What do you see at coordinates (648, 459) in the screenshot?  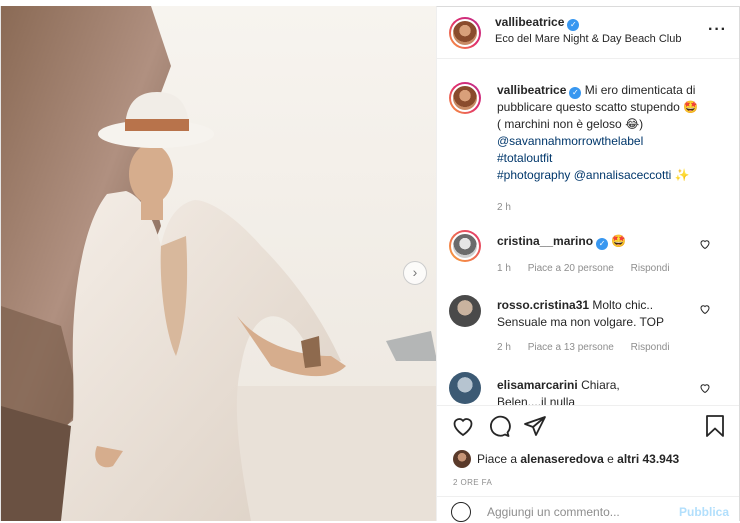 I see `likes-others: altri 43.943` at bounding box center [648, 459].